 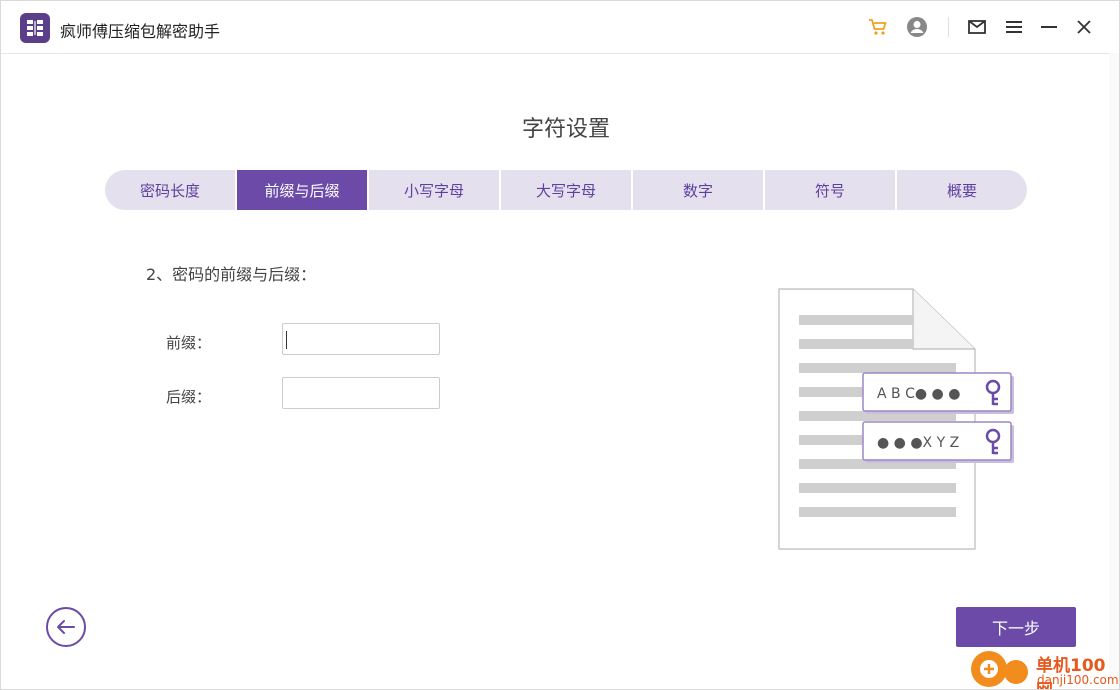 I want to click on watermark-logo: 单机100网 danji100.com, so click(x=1044, y=669).